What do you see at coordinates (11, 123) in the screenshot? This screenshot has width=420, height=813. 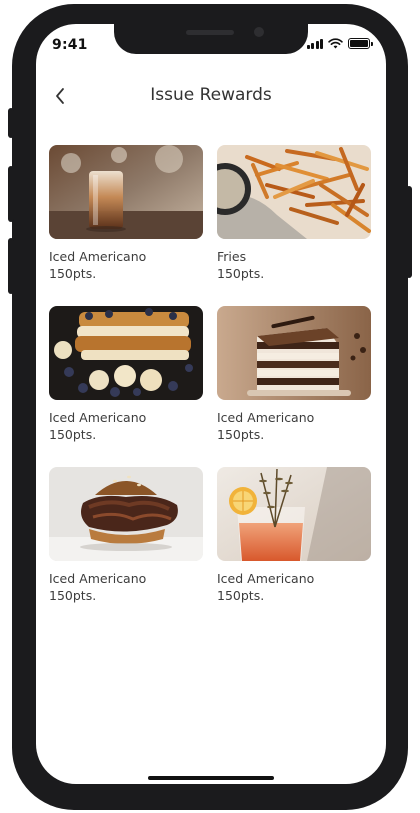 I see `mute-switch` at bounding box center [11, 123].